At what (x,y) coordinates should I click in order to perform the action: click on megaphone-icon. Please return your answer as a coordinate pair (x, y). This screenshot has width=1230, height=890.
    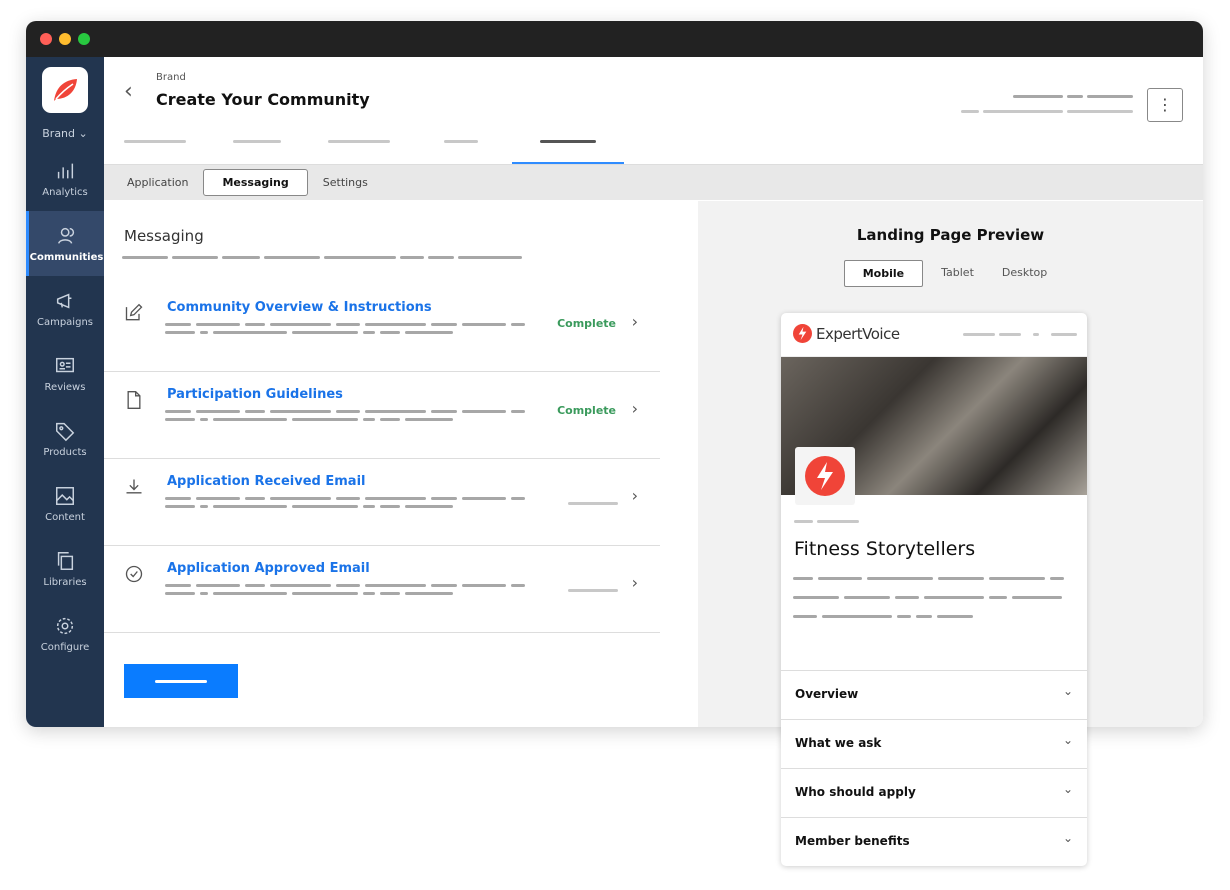
    Looking at the image, I should click on (64, 300).